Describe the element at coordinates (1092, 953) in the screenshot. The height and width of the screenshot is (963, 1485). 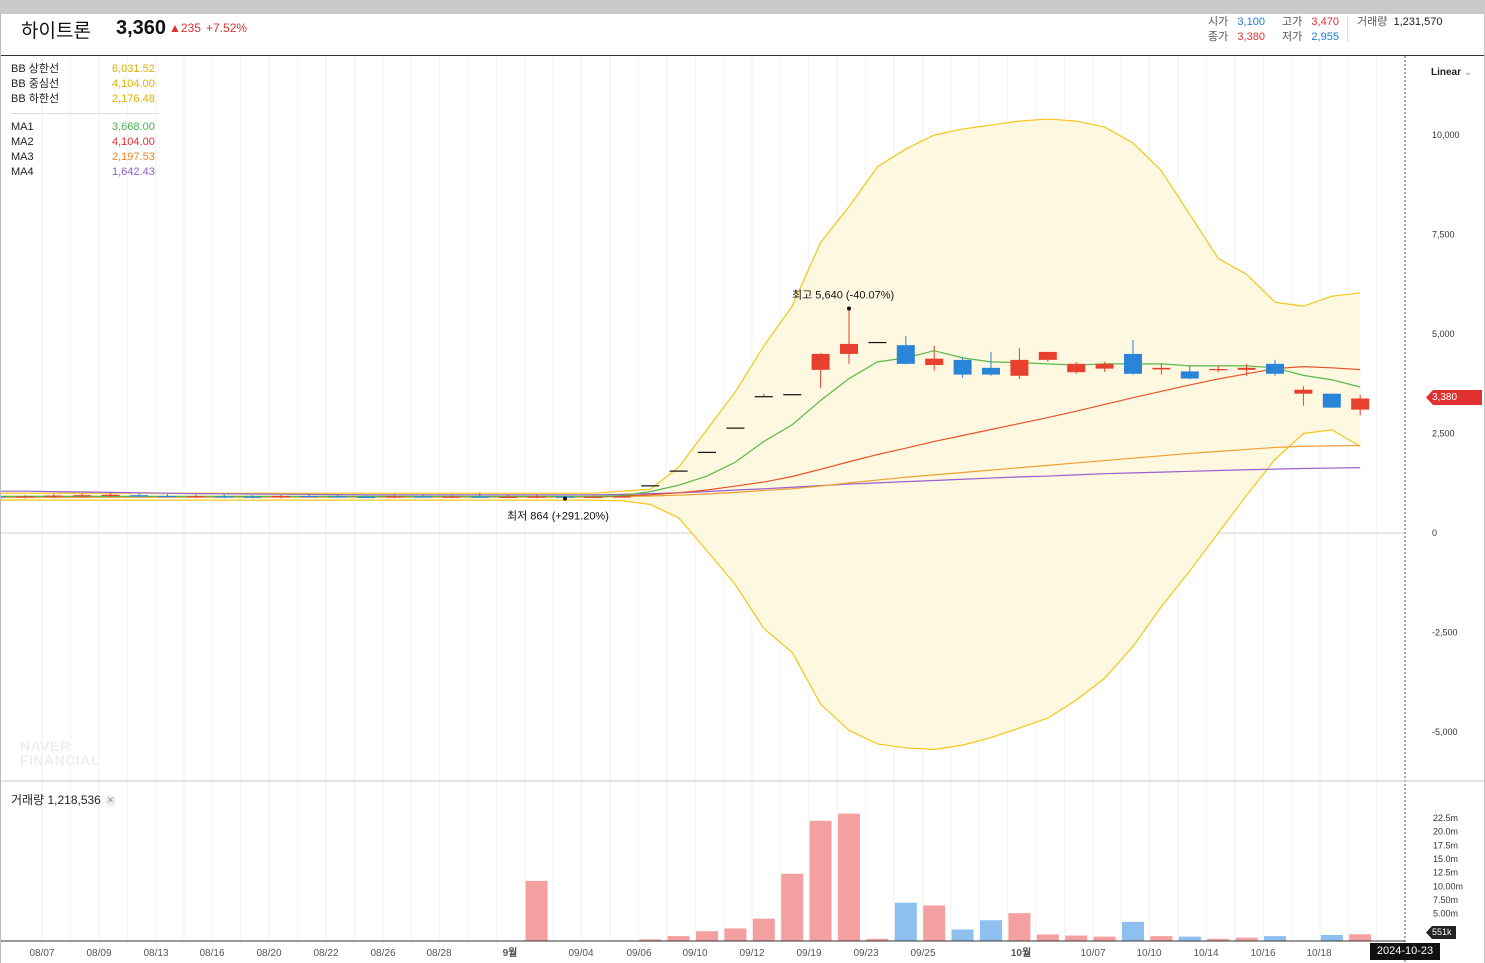
I see `x-axis-tick: 10/07` at that location.